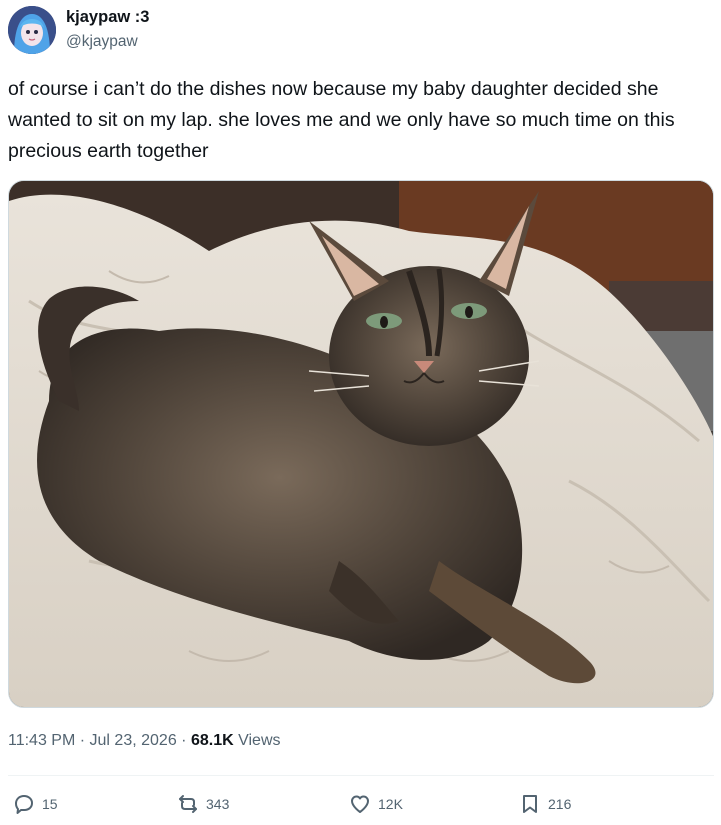 This screenshot has width=721, height=825. What do you see at coordinates (212, 740) in the screenshot?
I see `views-count: 68.1K` at bounding box center [212, 740].